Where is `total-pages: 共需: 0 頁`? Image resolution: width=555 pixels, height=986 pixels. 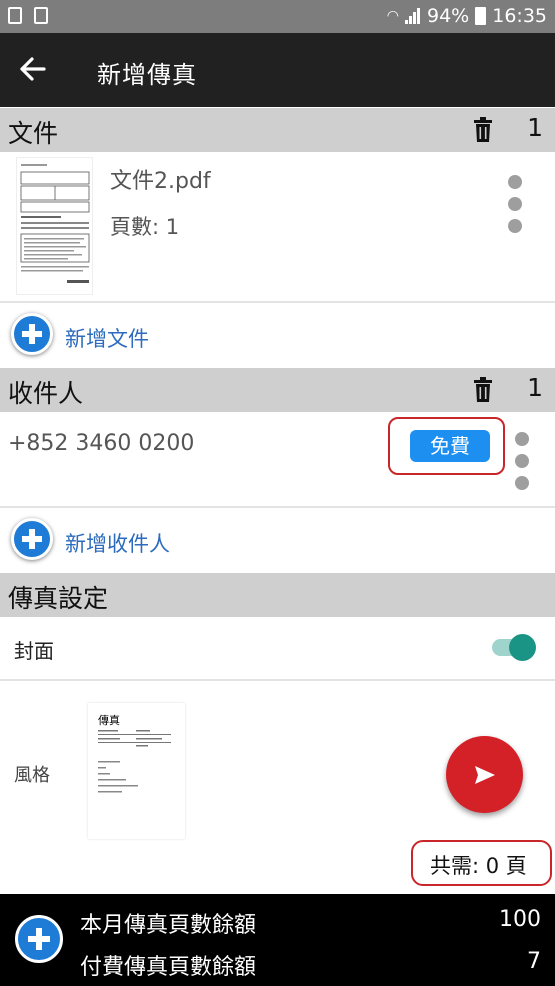
total-pages: 共需: 0 頁 is located at coordinates (478, 866).